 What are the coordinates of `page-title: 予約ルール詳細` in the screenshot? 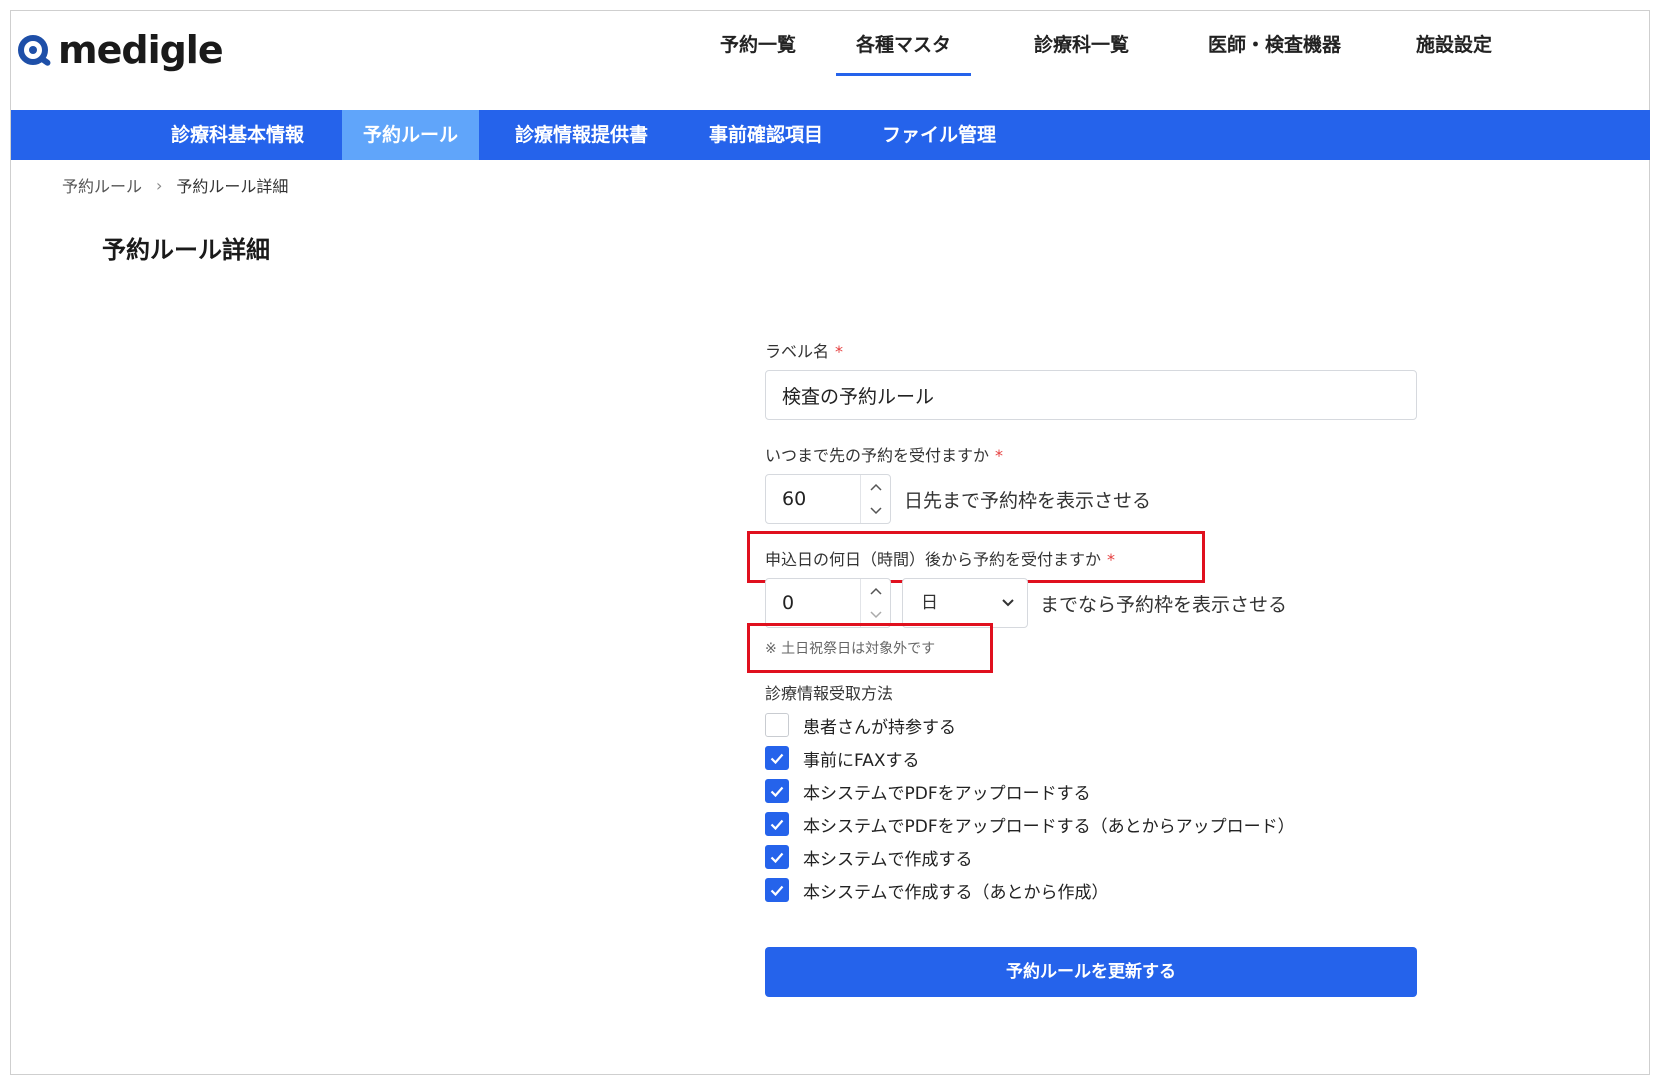 It's located at (186, 250).